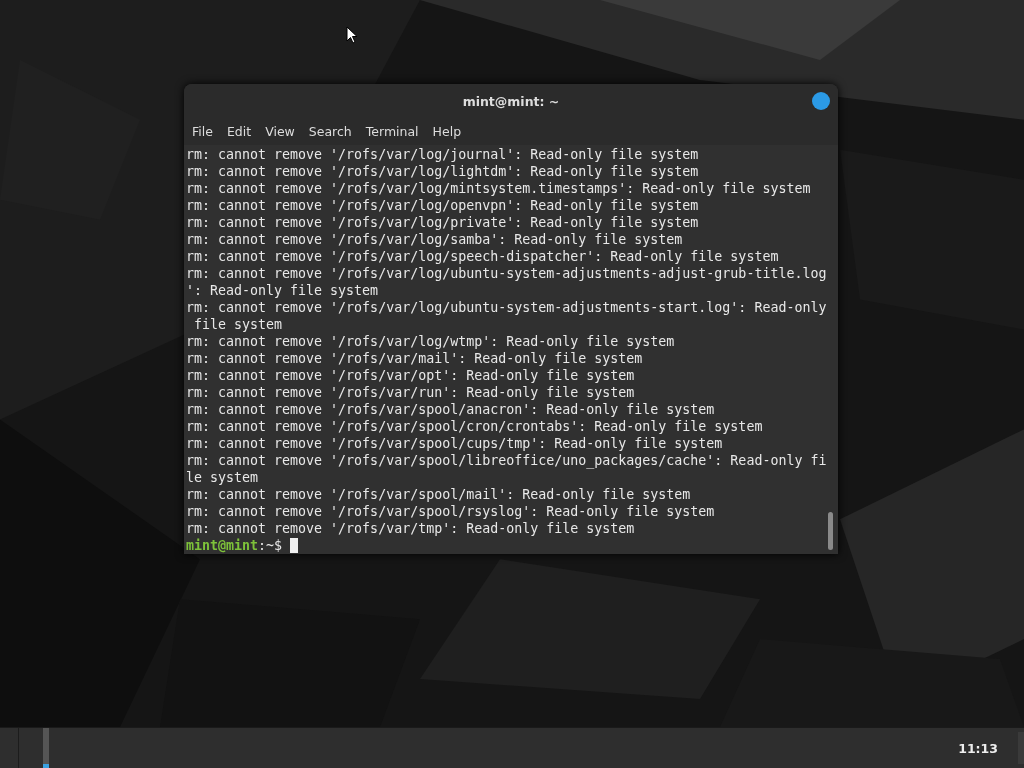  Describe the element at coordinates (451, 409) in the screenshot. I see `output-line: rm: cannot remove '/rofs/var/spool/anacron': Read-only file system` at that location.